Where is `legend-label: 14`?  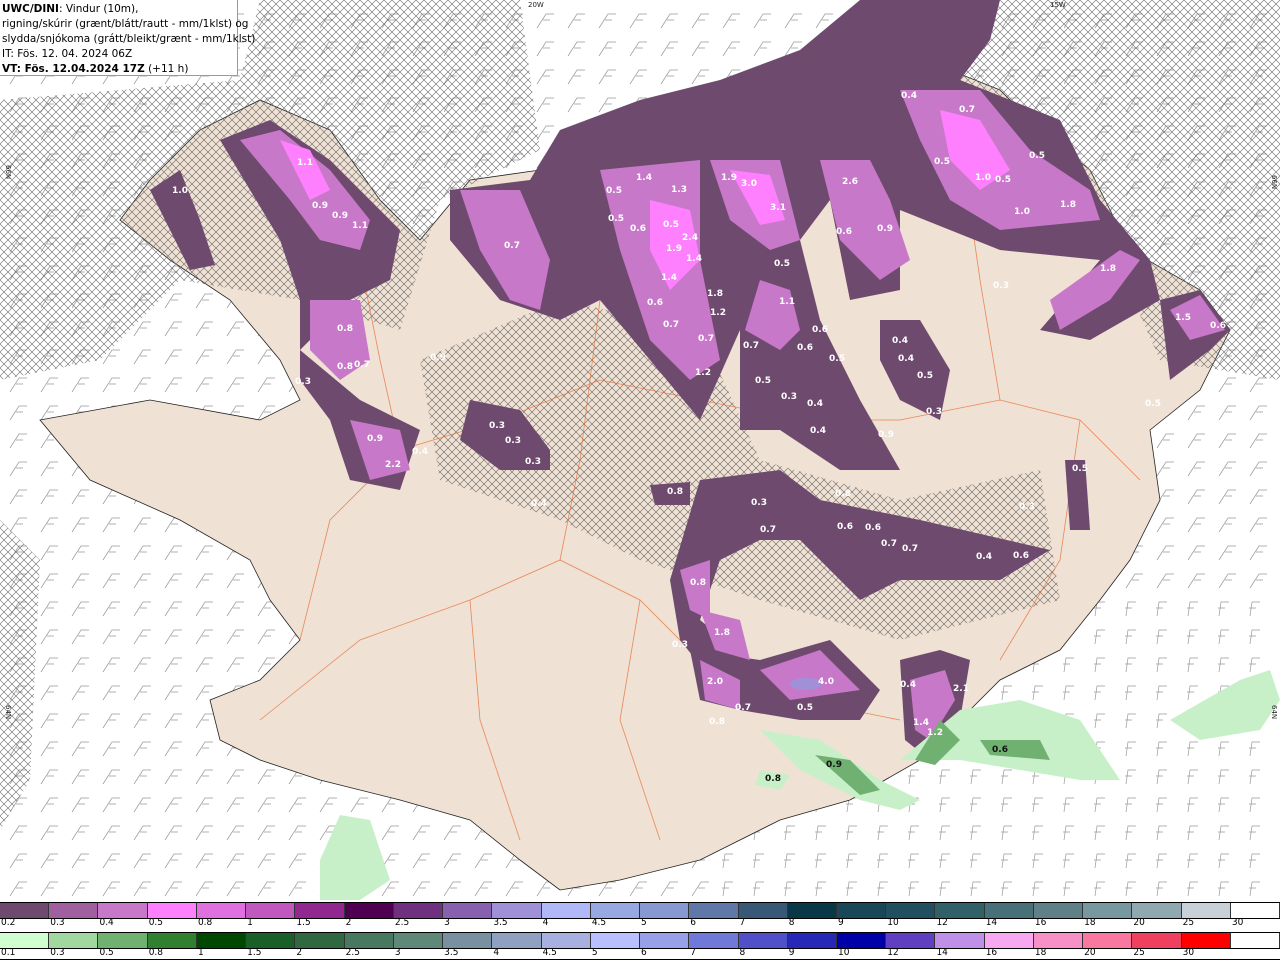 legend-label: 14 is located at coordinates (991, 922).